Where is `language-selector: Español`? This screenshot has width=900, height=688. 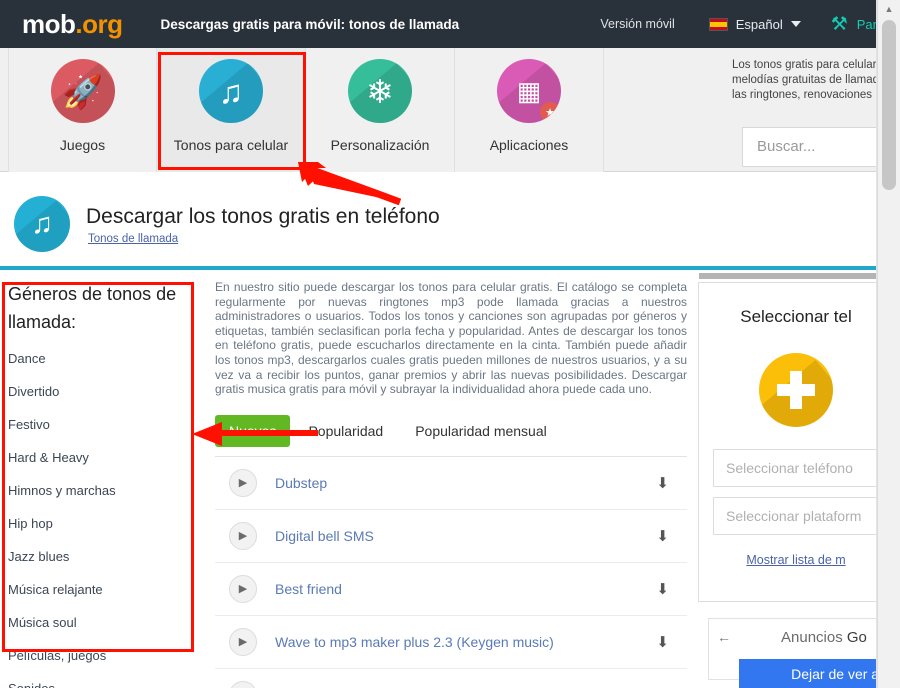
language-selector: Español is located at coordinates (754, 24).